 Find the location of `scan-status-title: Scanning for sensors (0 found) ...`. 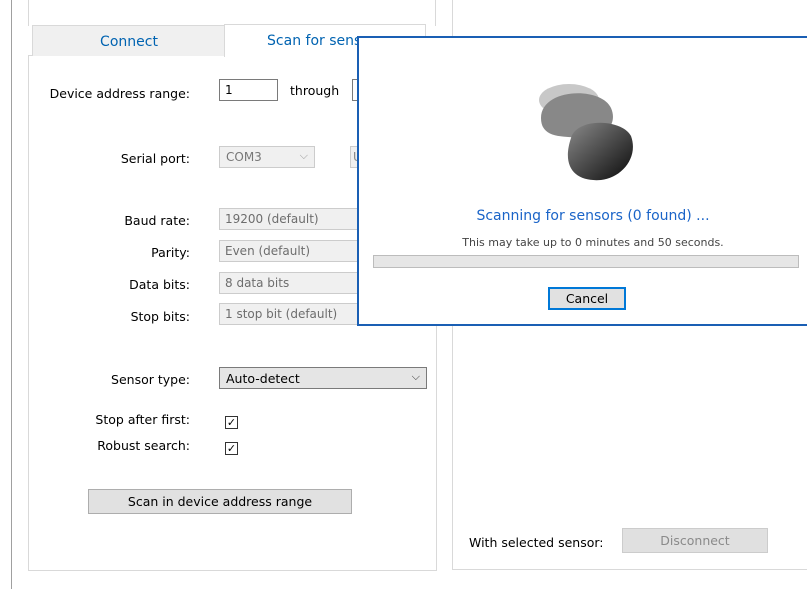

scan-status-title: Scanning for sensors (0 found) ... is located at coordinates (593, 216).